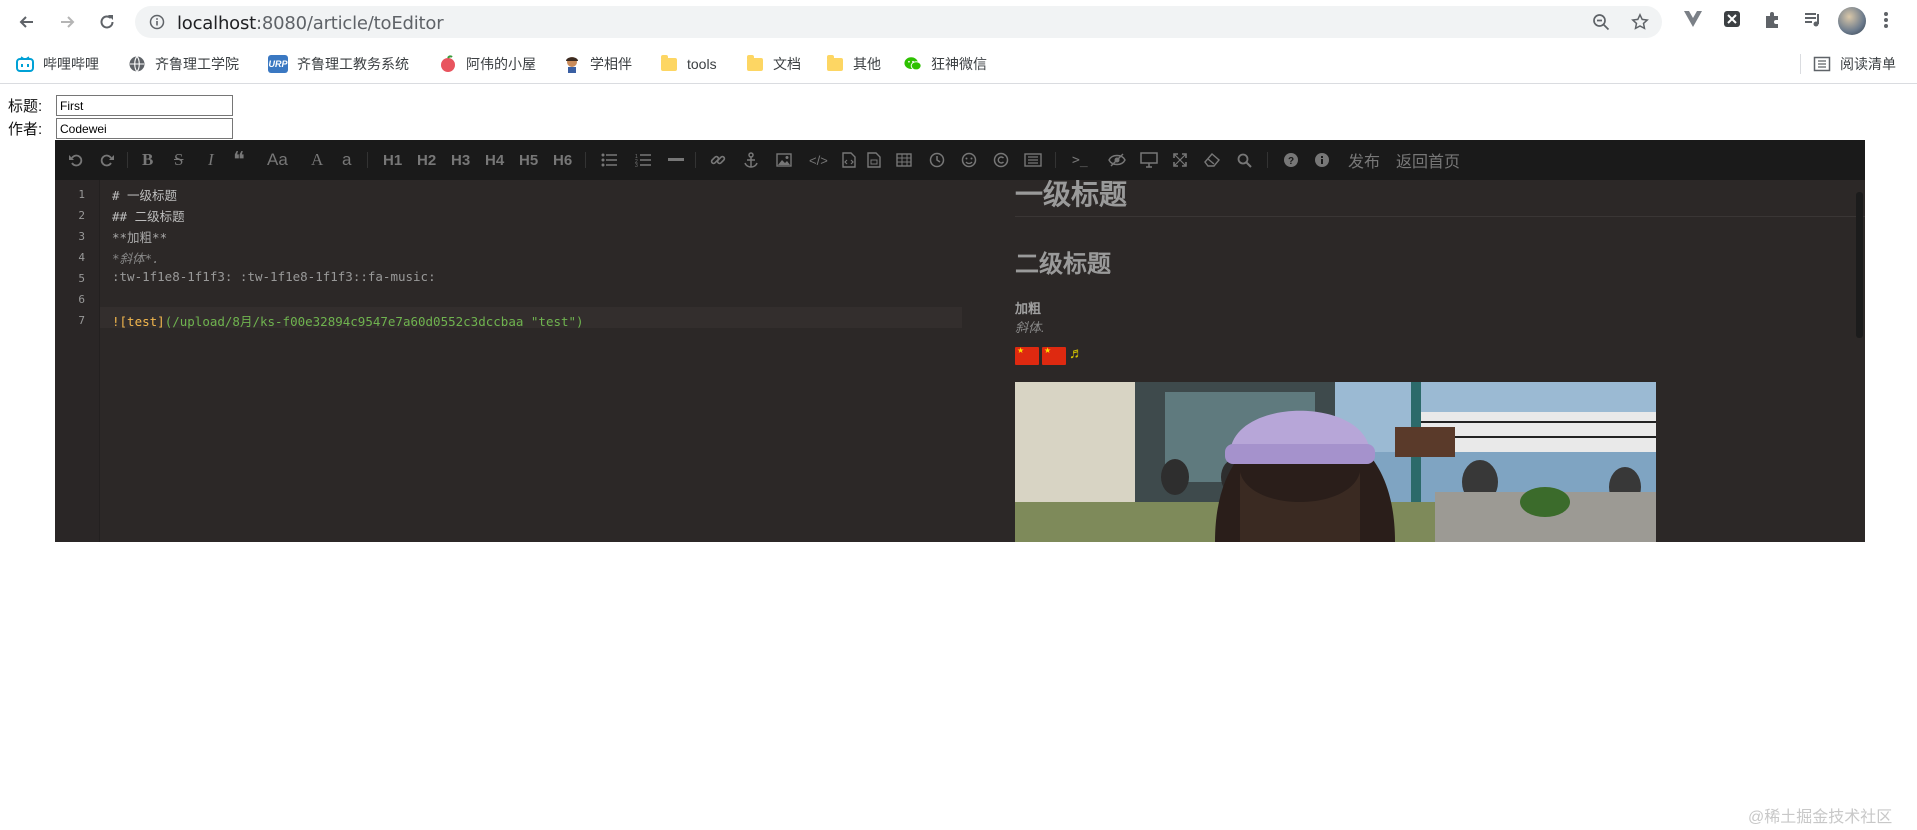 The width and height of the screenshot is (1917, 830). What do you see at coordinates (310, 23) in the screenshot?
I see `url-text: localhost:8080/article/toEditor` at bounding box center [310, 23].